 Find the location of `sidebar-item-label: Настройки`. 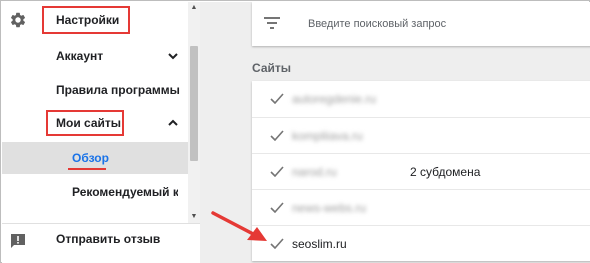

sidebar-item-label: Настройки is located at coordinates (88, 20).